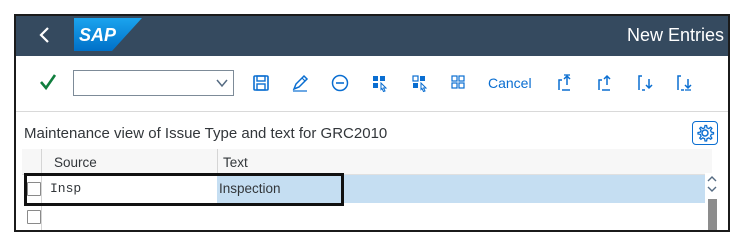 The width and height of the screenshot is (741, 245). I want to click on svg-text: SAP, so click(98, 35).